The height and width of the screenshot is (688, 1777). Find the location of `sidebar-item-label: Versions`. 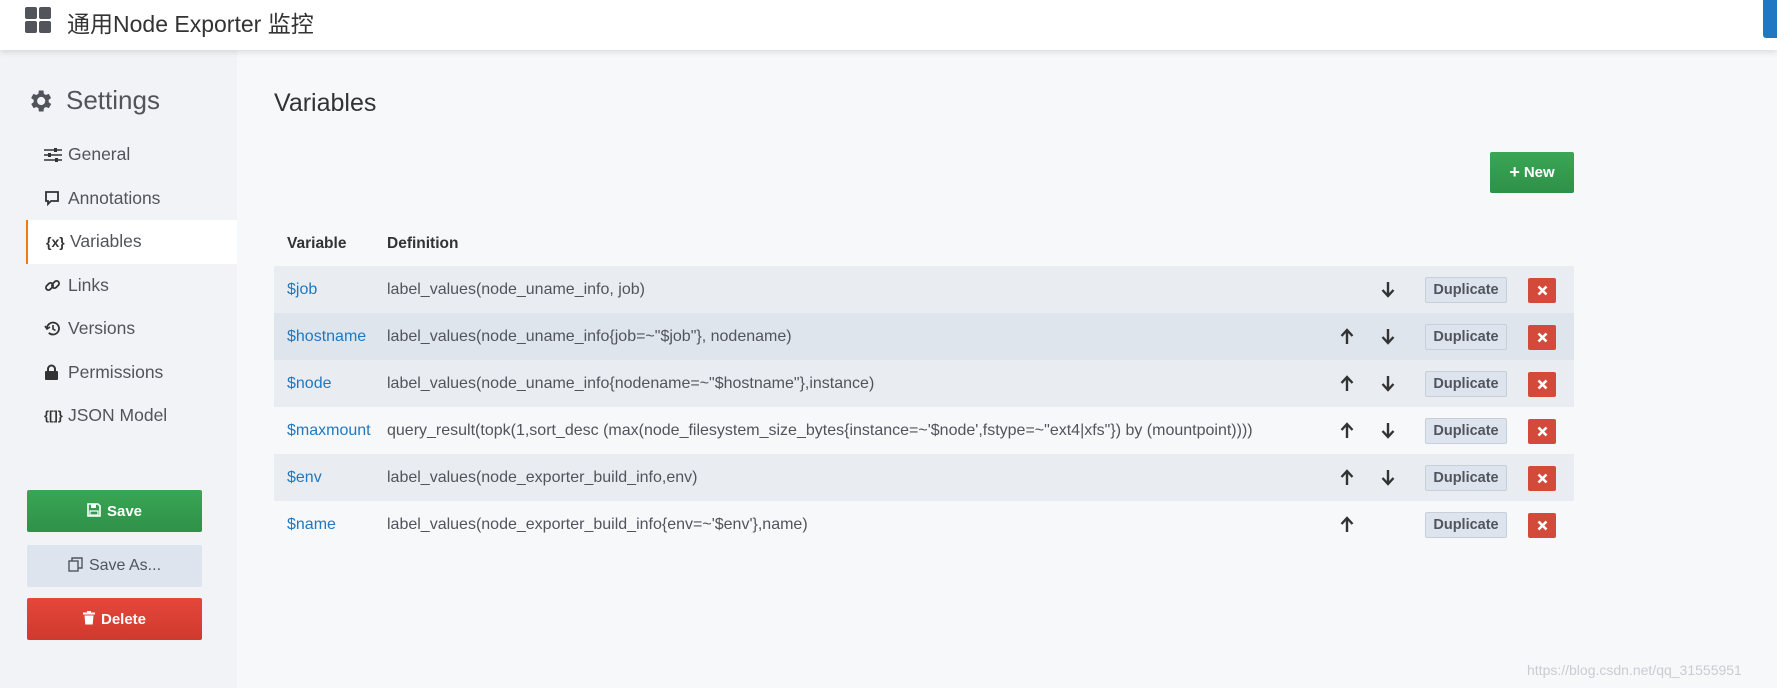

sidebar-item-label: Versions is located at coordinates (102, 328).